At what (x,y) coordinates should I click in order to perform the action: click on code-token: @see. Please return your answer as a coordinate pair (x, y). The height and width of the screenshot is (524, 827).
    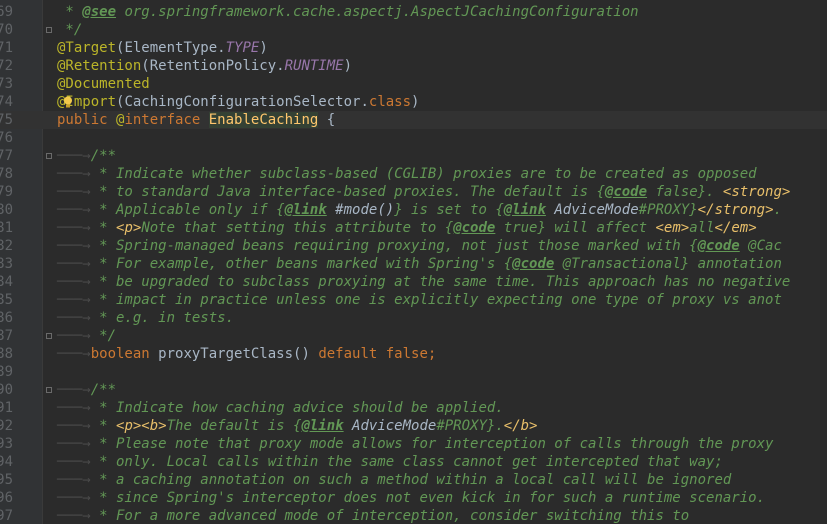
    Looking at the image, I should click on (99, 12).